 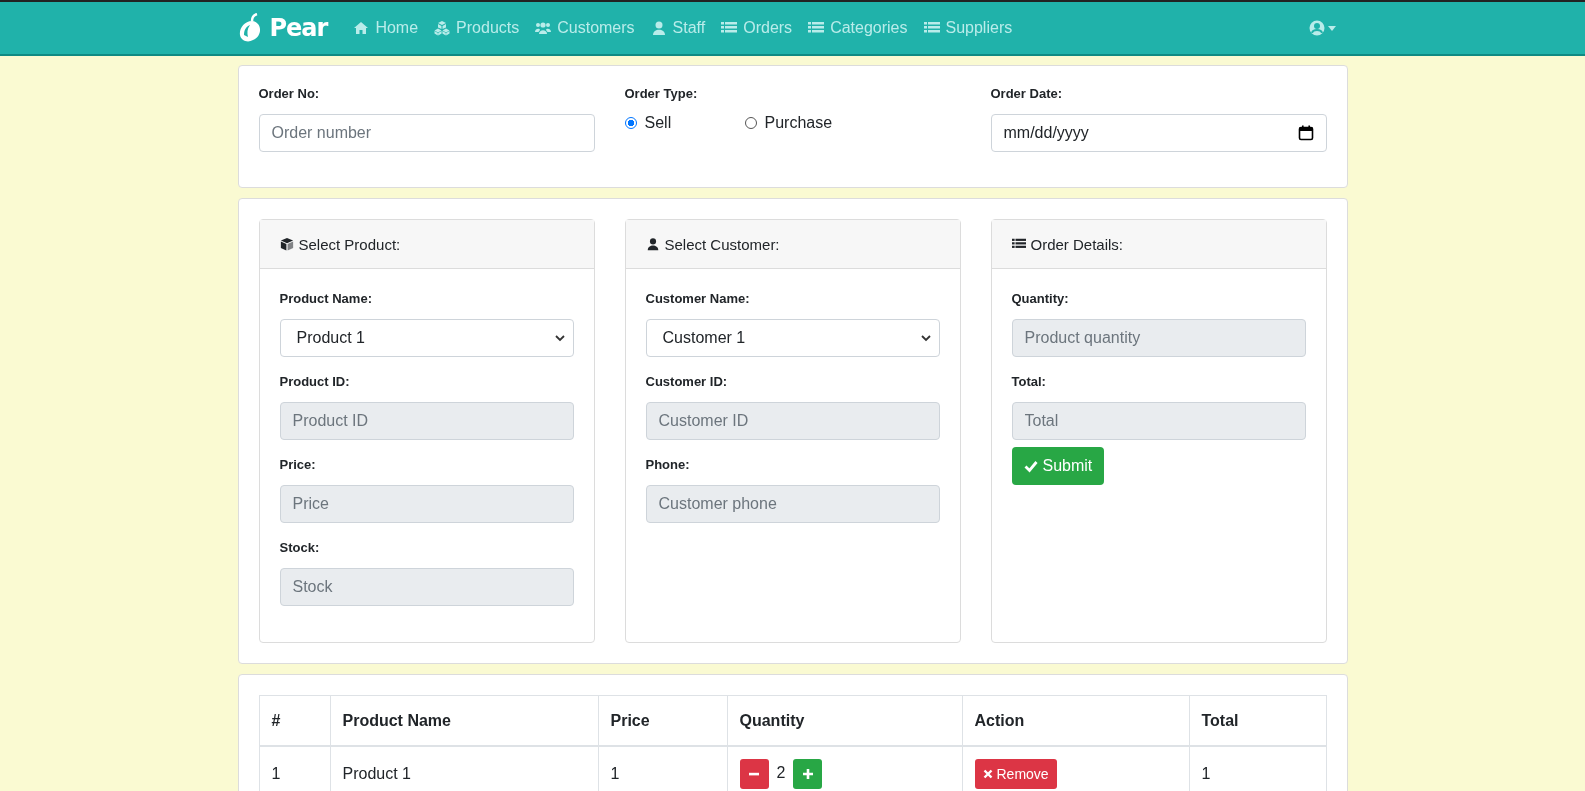 What do you see at coordinates (426, 338) in the screenshot?
I see `dropdown-field: Product 1` at bounding box center [426, 338].